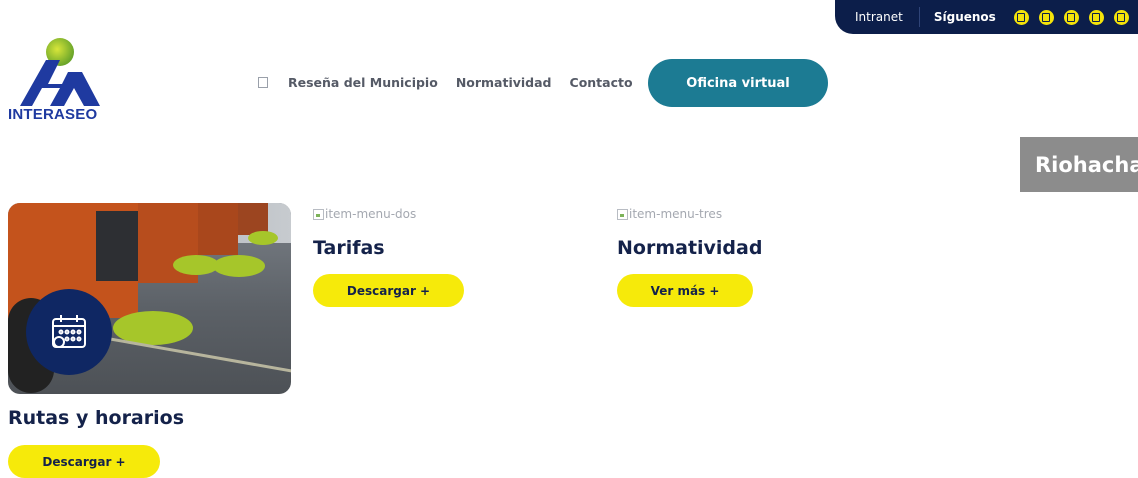  I want to click on card-title-rutas: Rutas y horarios, so click(96, 418).